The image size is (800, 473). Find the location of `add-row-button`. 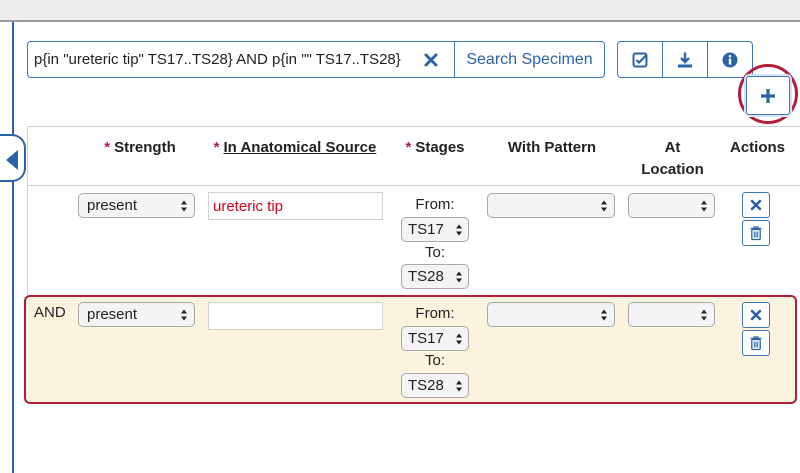

add-row-button is located at coordinates (768, 95).